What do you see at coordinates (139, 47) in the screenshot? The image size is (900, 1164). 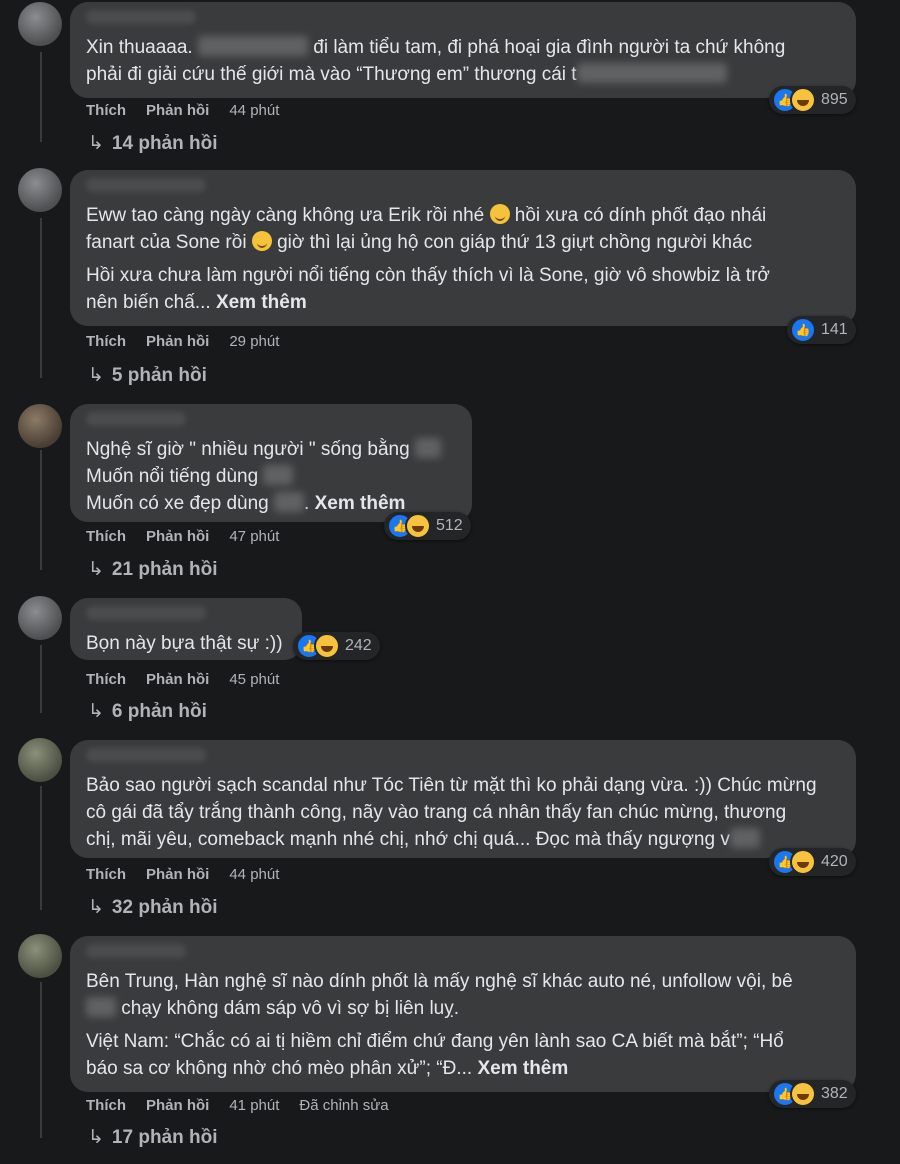 I see `comment-text: Xin thuaaaa.` at bounding box center [139, 47].